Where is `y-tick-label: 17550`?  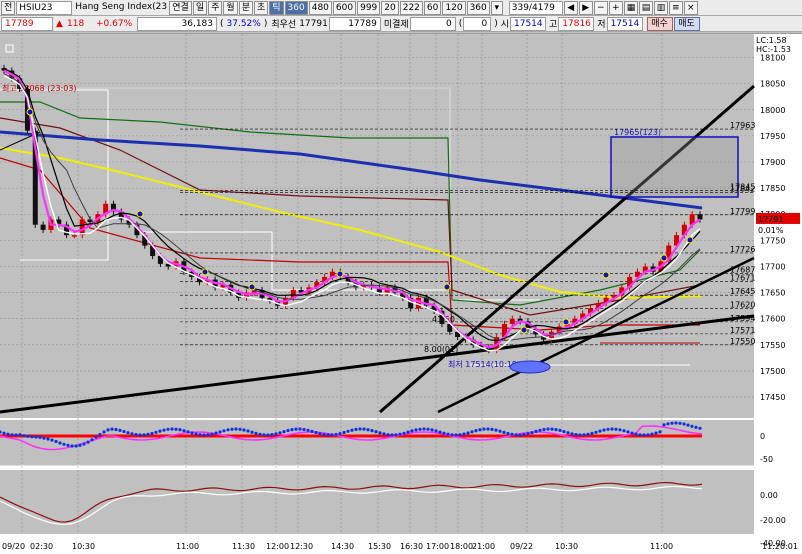
y-tick-label: 17550 is located at coordinates (772, 345).